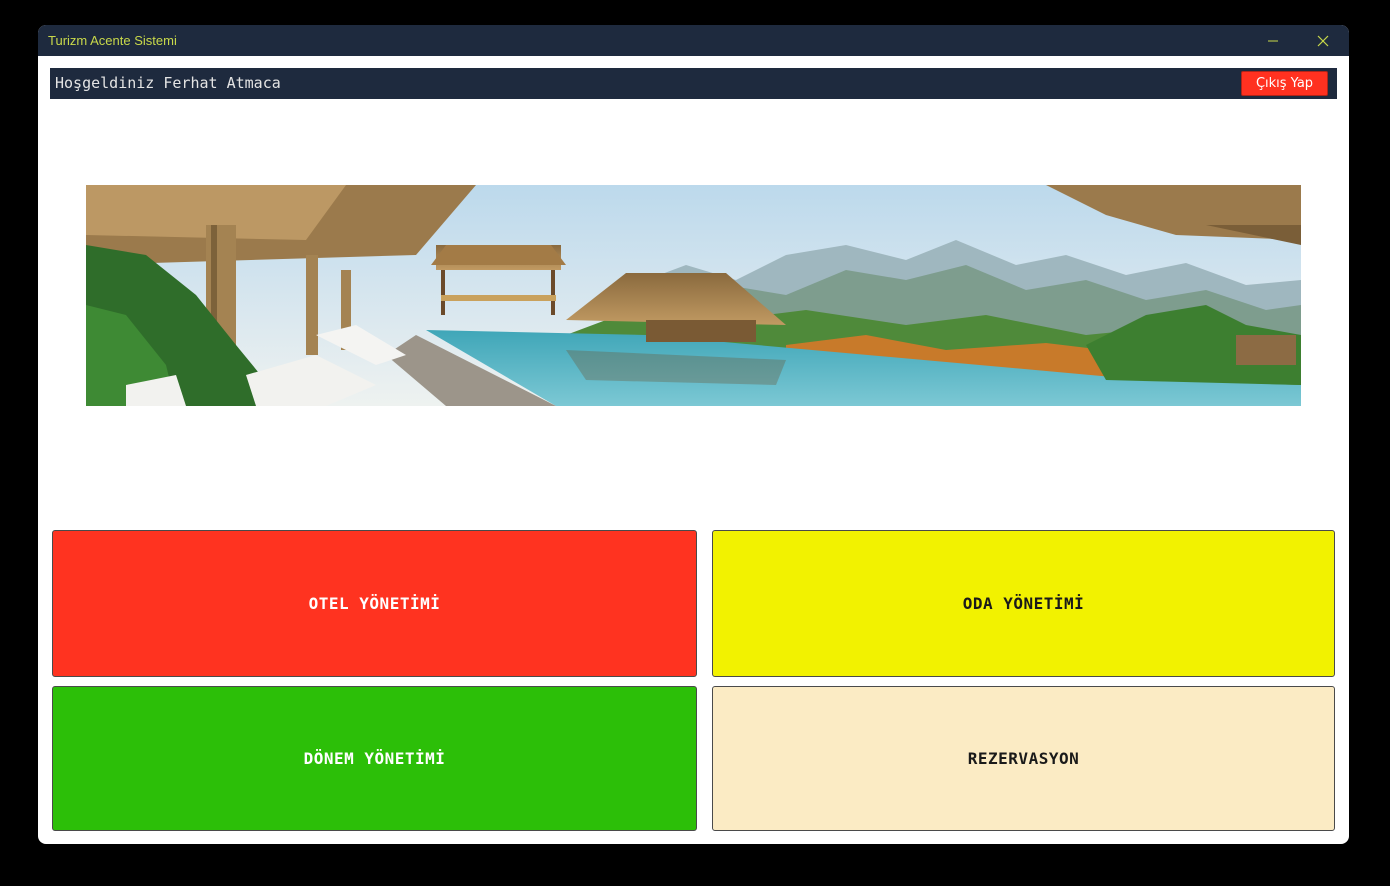 This screenshot has height=886, width=1390. What do you see at coordinates (1023, 758) in the screenshot?
I see `reservation-button: REZERVASYON` at bounding box center [1023, 758].